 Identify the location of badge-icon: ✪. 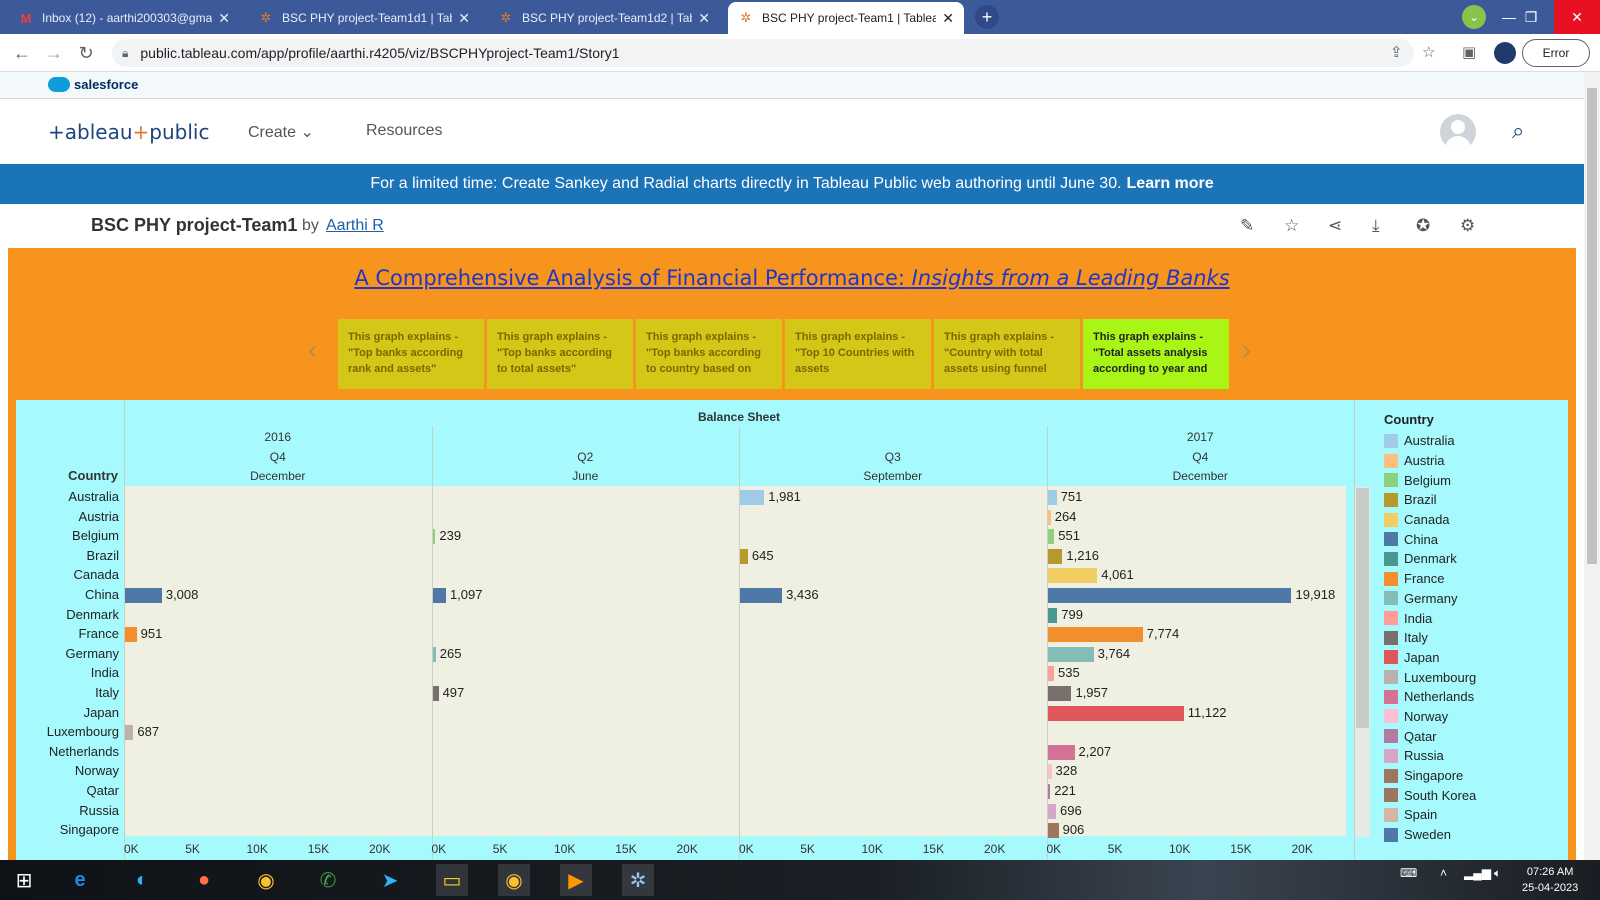
(1423, 226).